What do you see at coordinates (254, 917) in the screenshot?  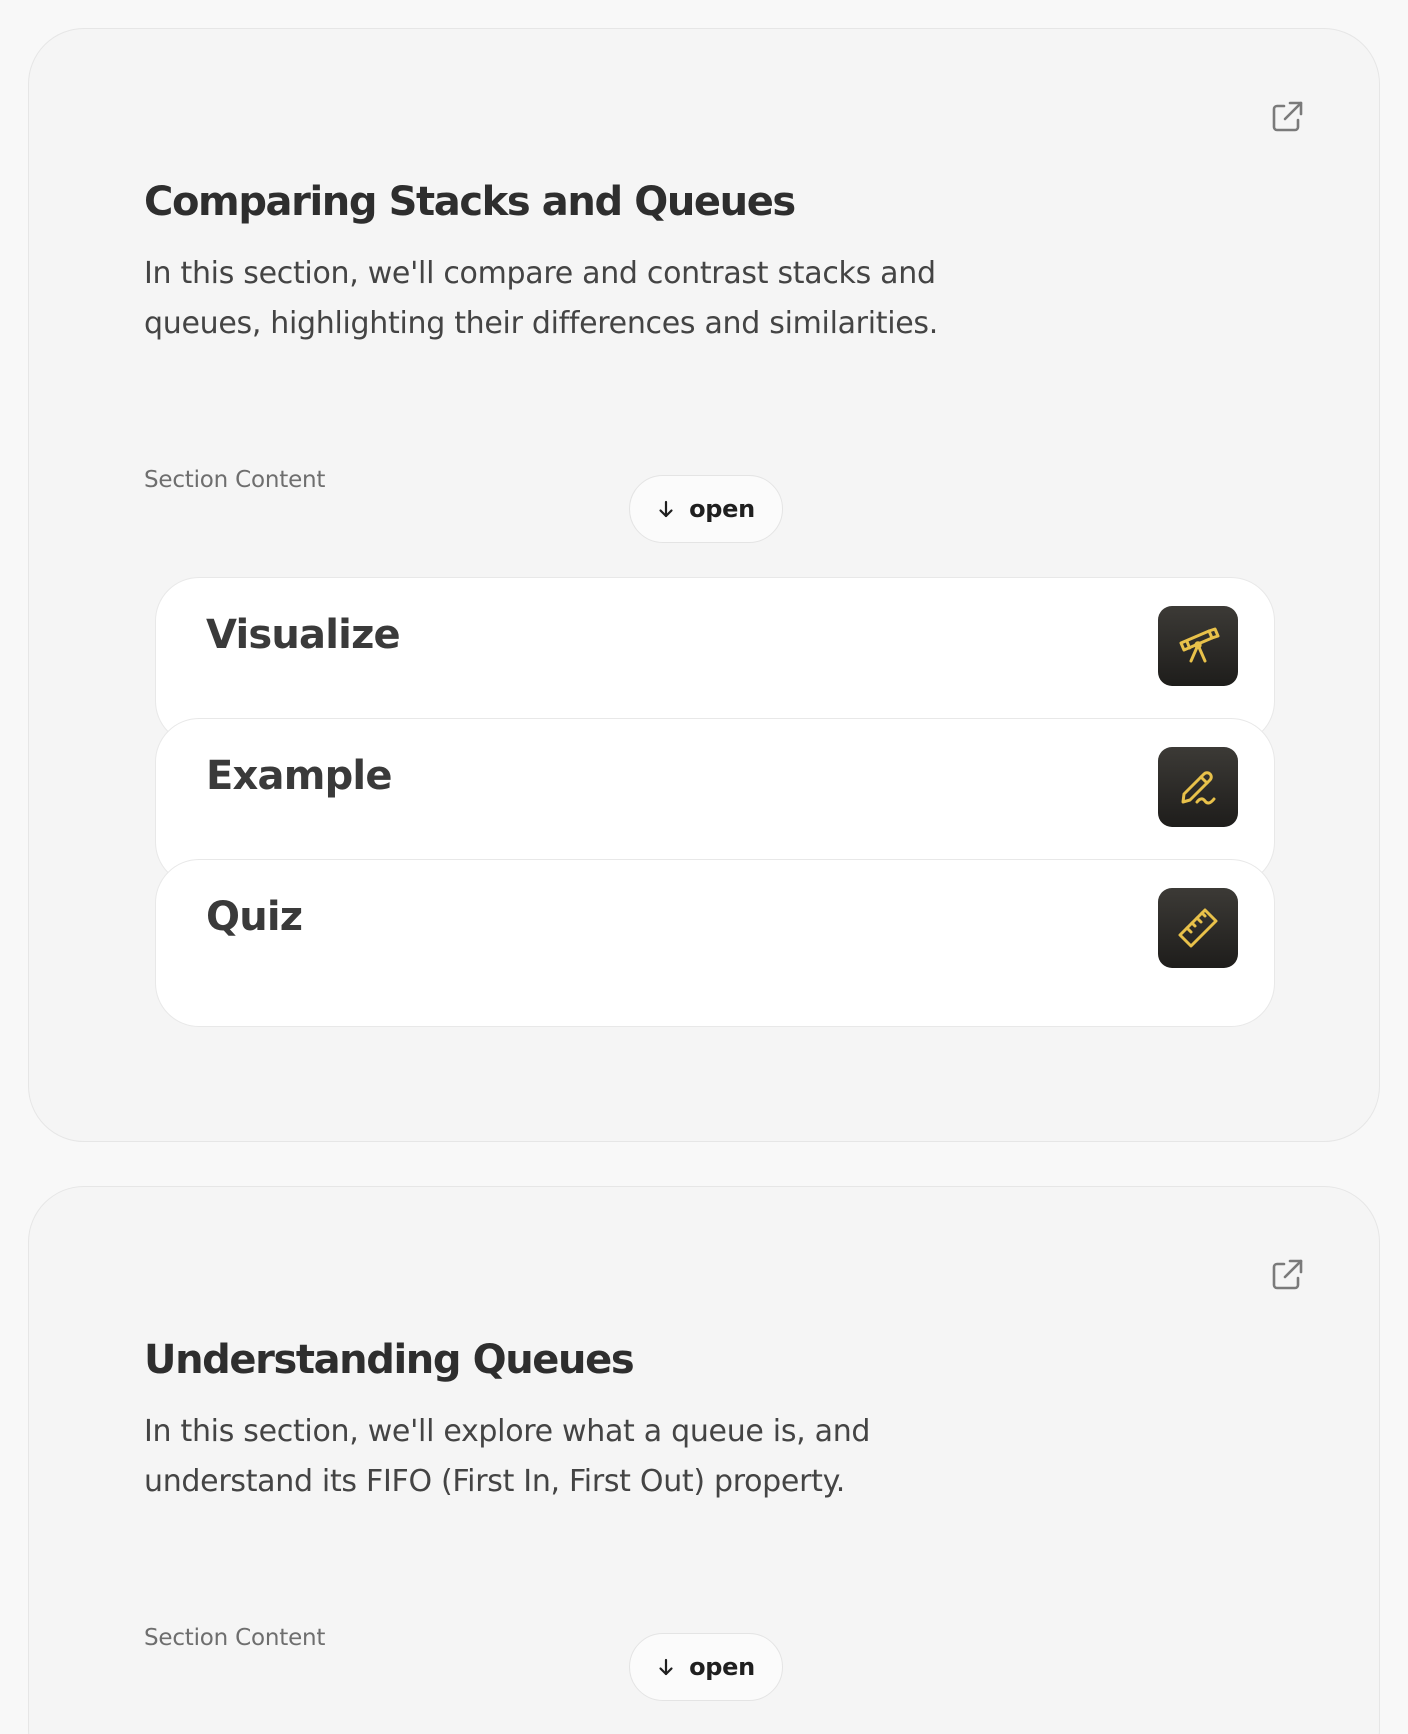 I see `content-item-label: Quiz` at bounding box center [254, 917].